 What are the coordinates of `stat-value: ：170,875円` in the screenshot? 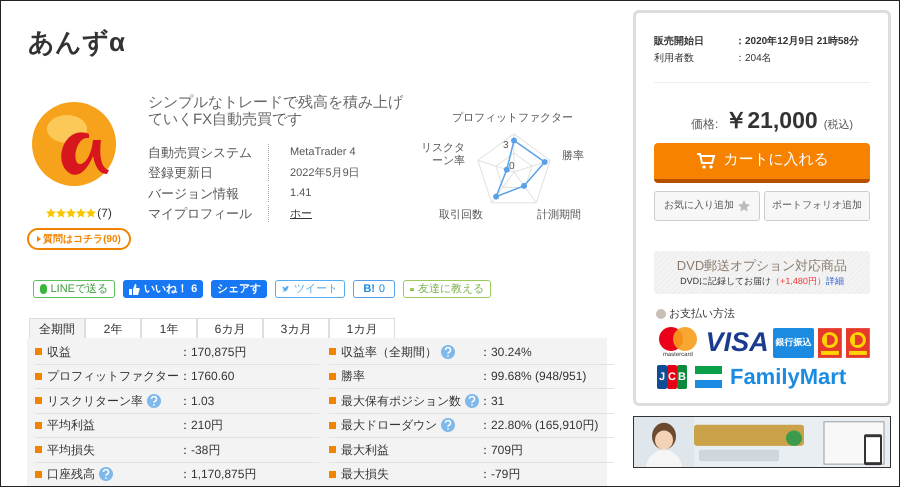 It's located at (213, 352).